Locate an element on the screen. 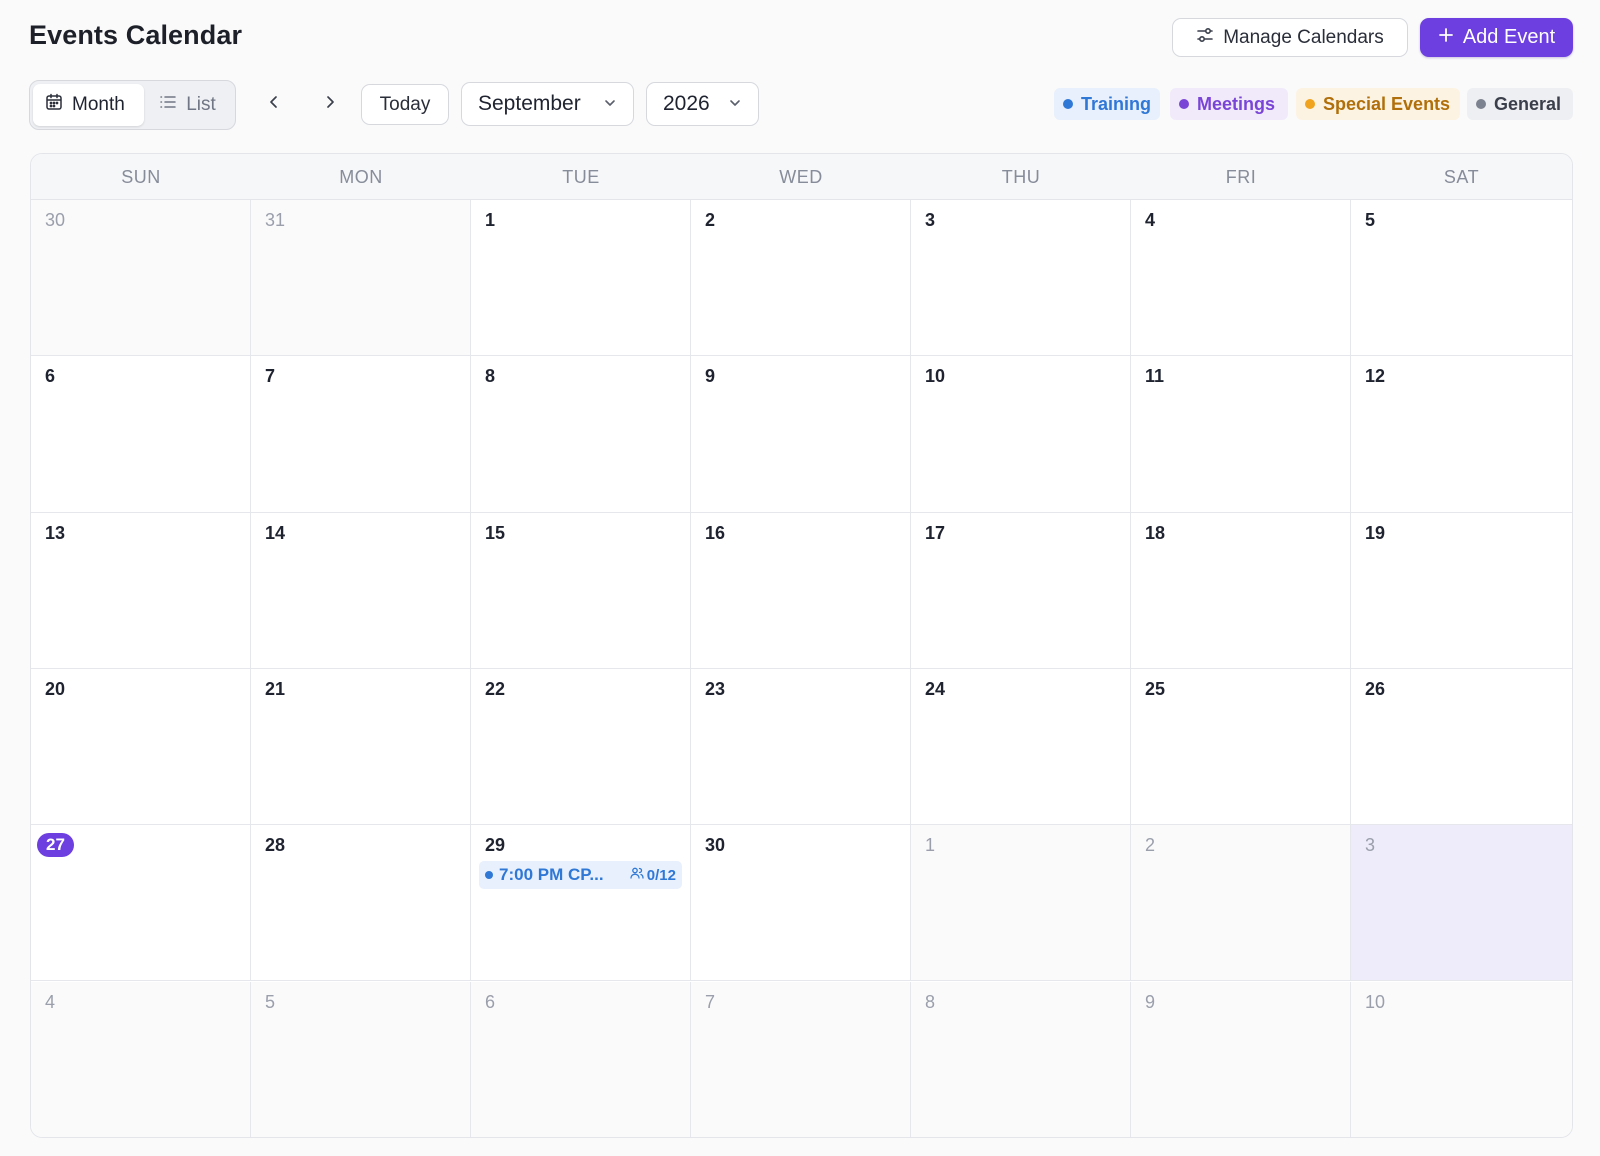 The height and width of the screenshot is (1156, 1600). date-number: 4 is located at coordinates (50, 1001).